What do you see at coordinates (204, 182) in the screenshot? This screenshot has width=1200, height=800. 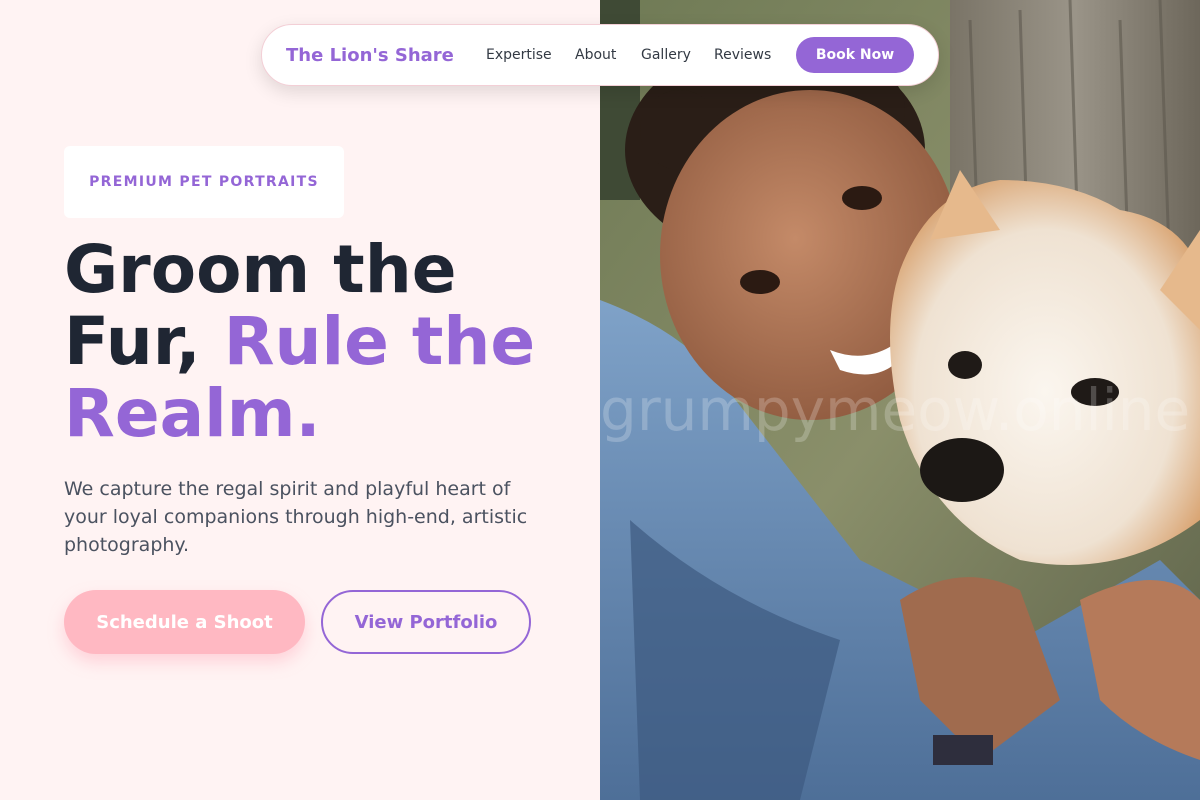 I see `hero-badge: PREMIUM PET PORTRAITS` at bounding box center [204, 182].